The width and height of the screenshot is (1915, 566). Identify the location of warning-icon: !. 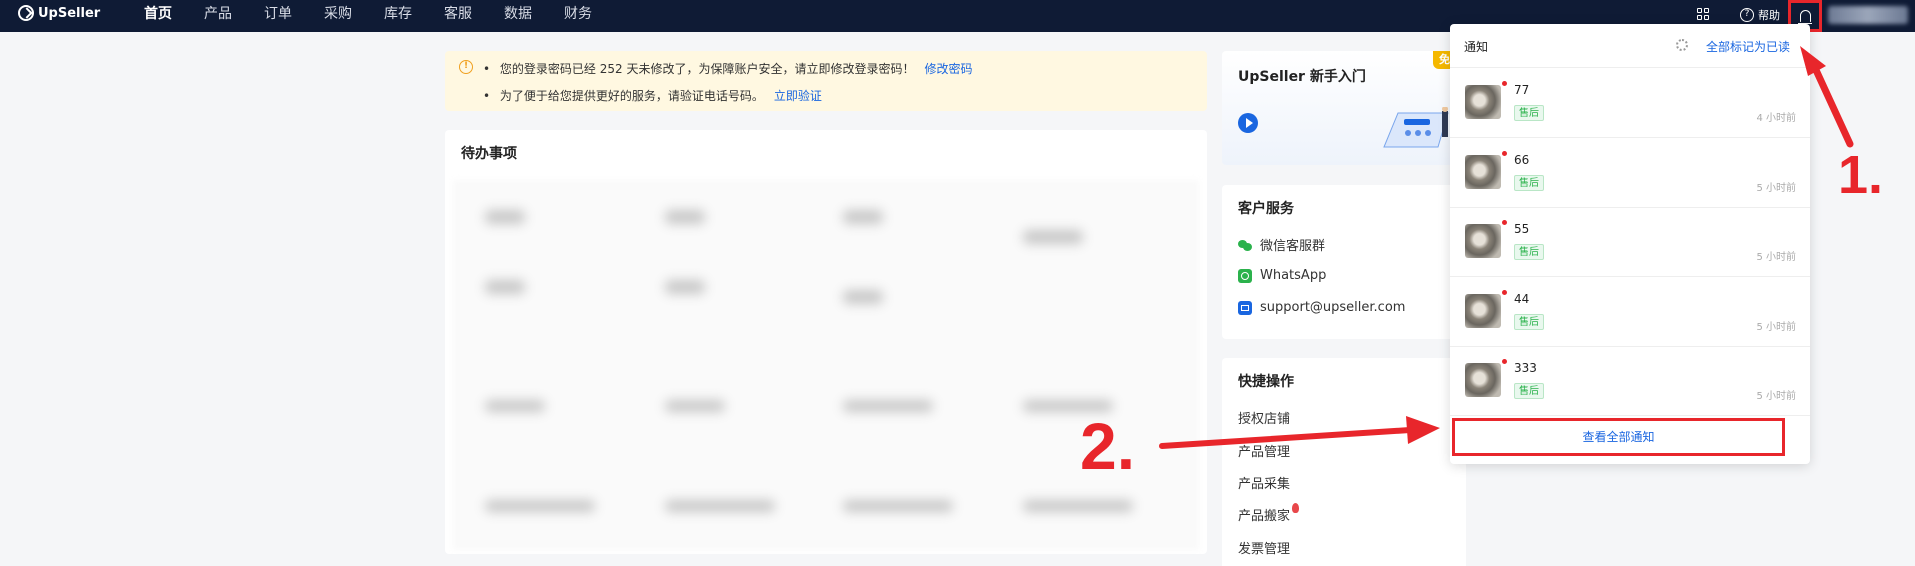
(466, 67).